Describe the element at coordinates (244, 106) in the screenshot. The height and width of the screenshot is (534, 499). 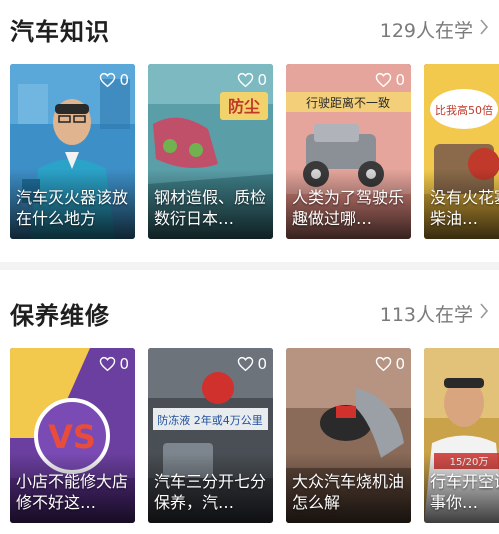
I see `svg-text: 防尘` at that location.